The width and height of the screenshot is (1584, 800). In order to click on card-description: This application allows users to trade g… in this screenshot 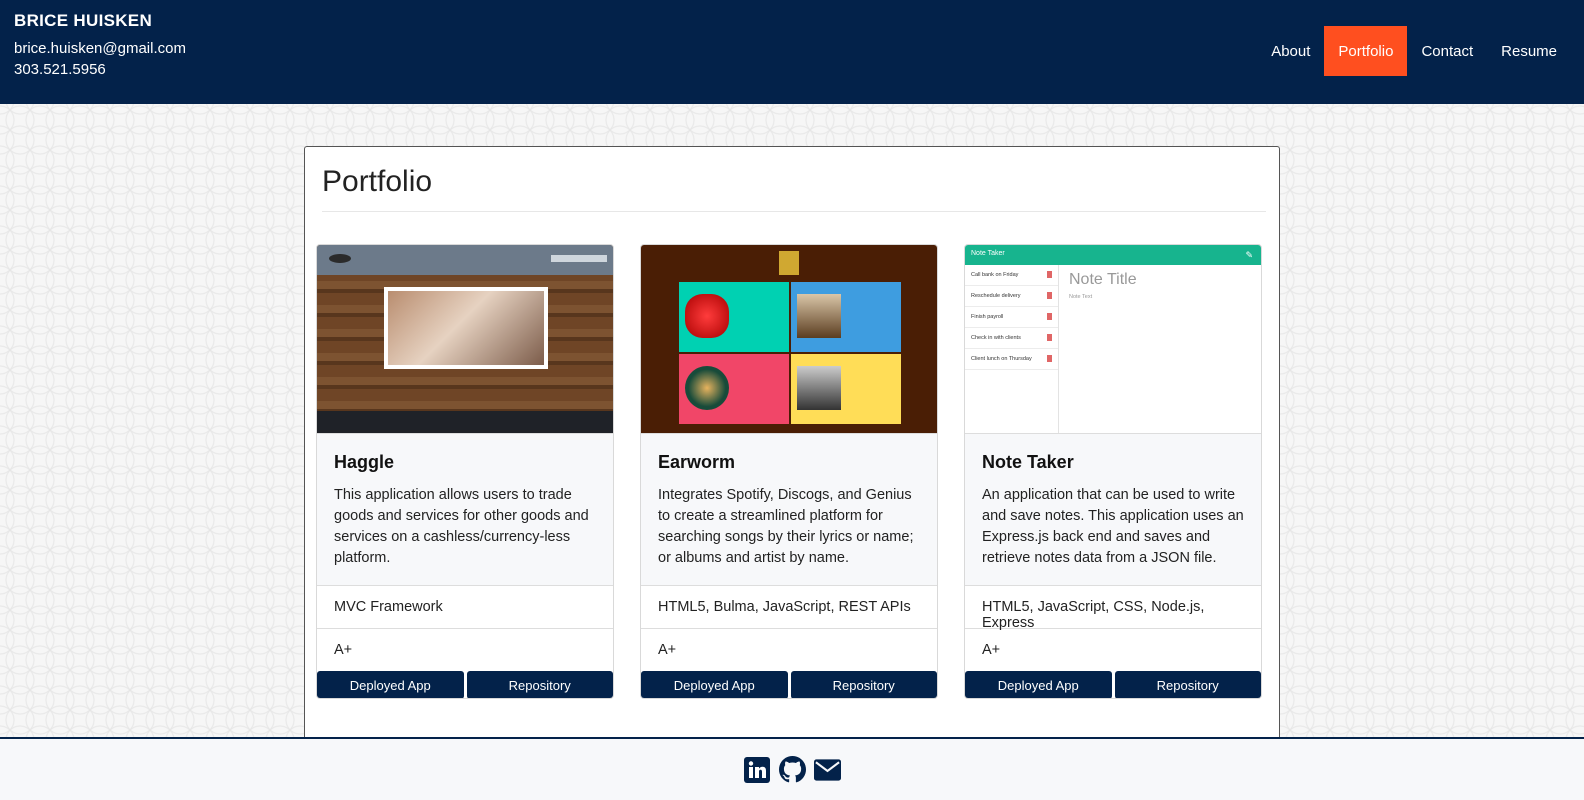, I will do `click(461, 526)`.